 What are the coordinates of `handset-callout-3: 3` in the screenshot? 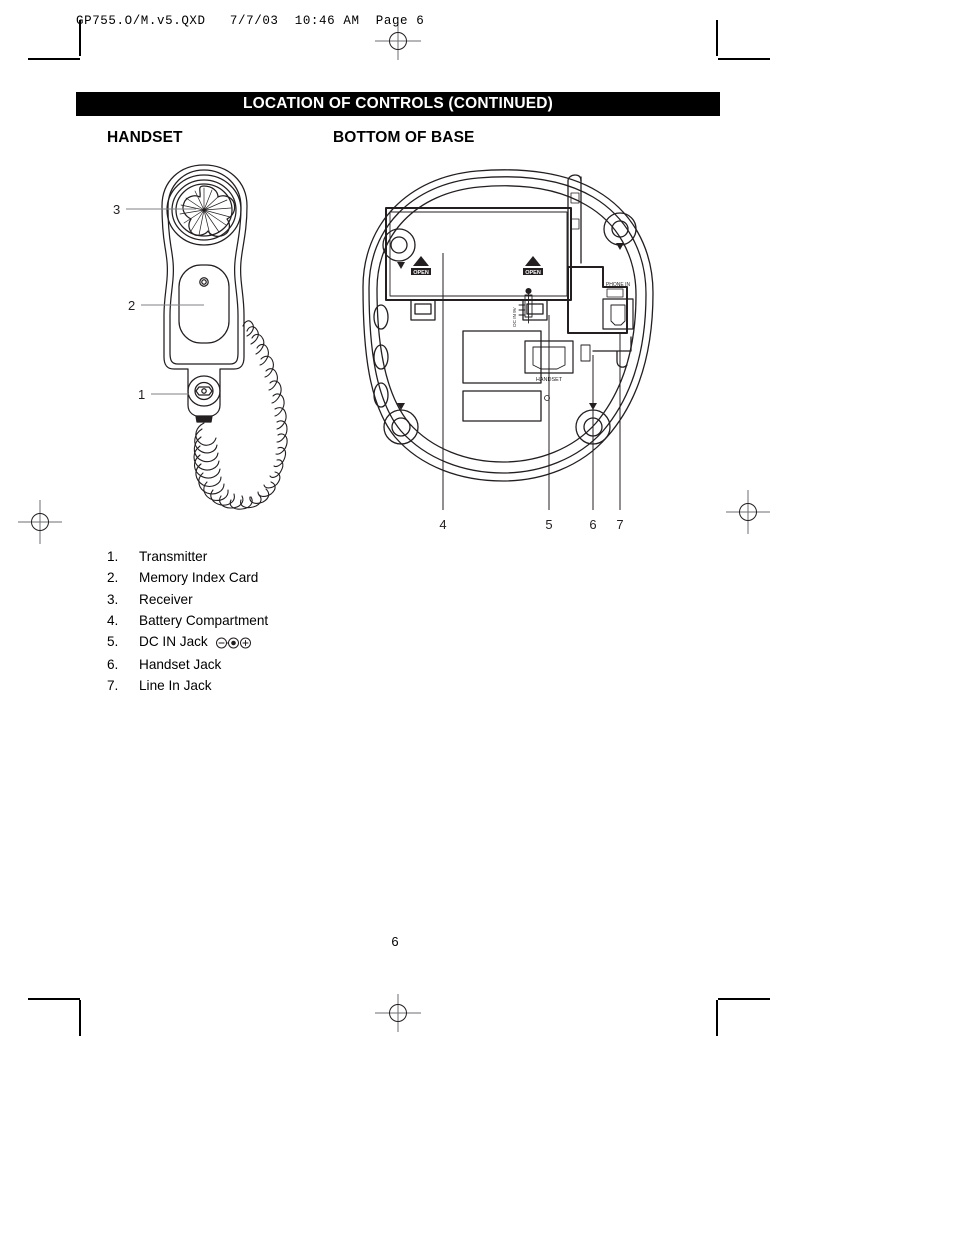 It's located at (116, 209).